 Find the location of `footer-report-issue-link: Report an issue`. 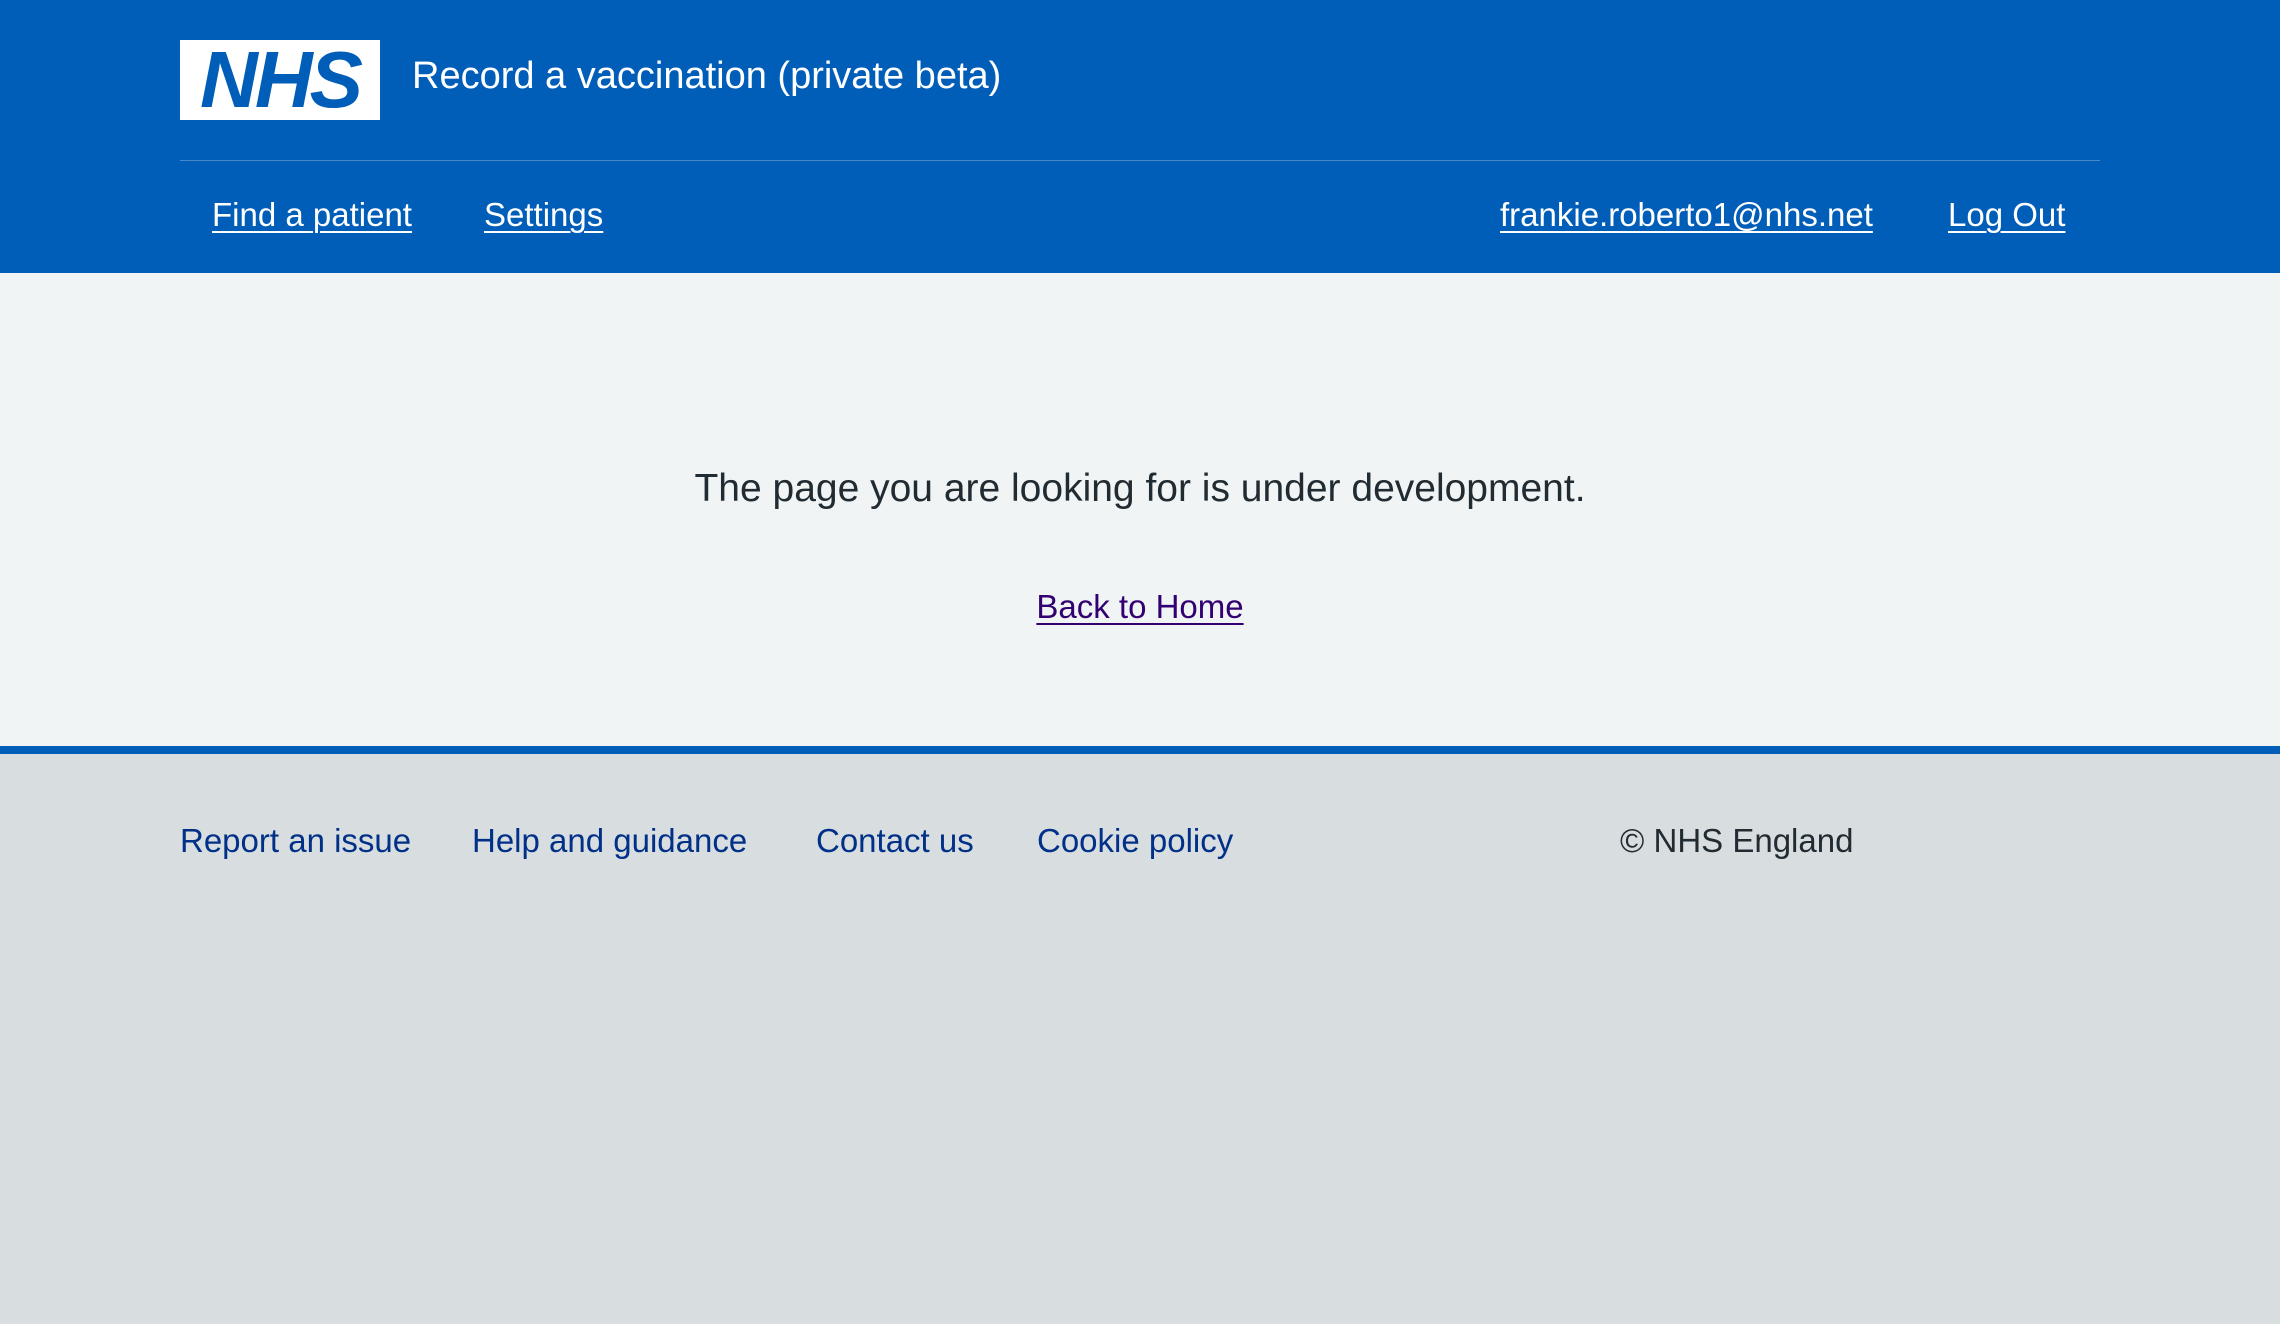

footer-report-issue-link: Report an issue is located at coordinates (295, 841).